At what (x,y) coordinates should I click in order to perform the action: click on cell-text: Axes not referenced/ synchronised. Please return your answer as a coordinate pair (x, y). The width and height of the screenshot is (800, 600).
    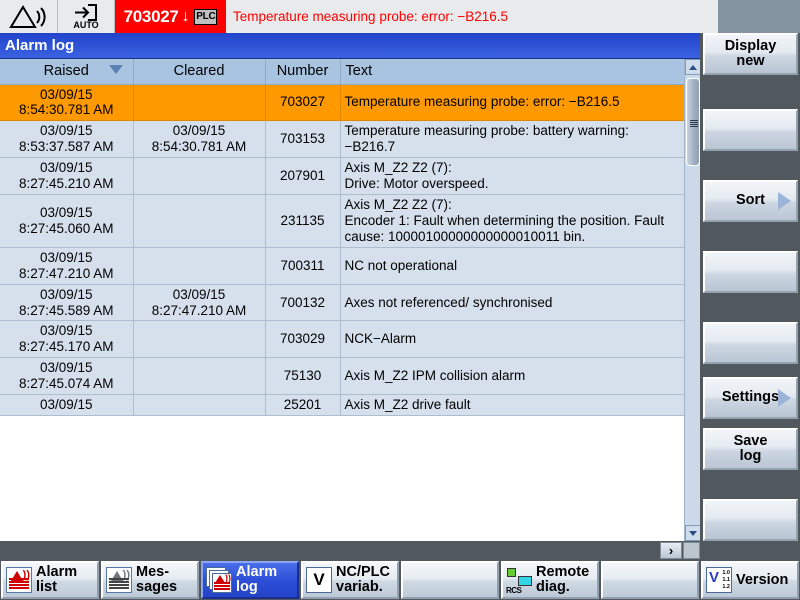
    Looking at the image, I should click on (512, 303).